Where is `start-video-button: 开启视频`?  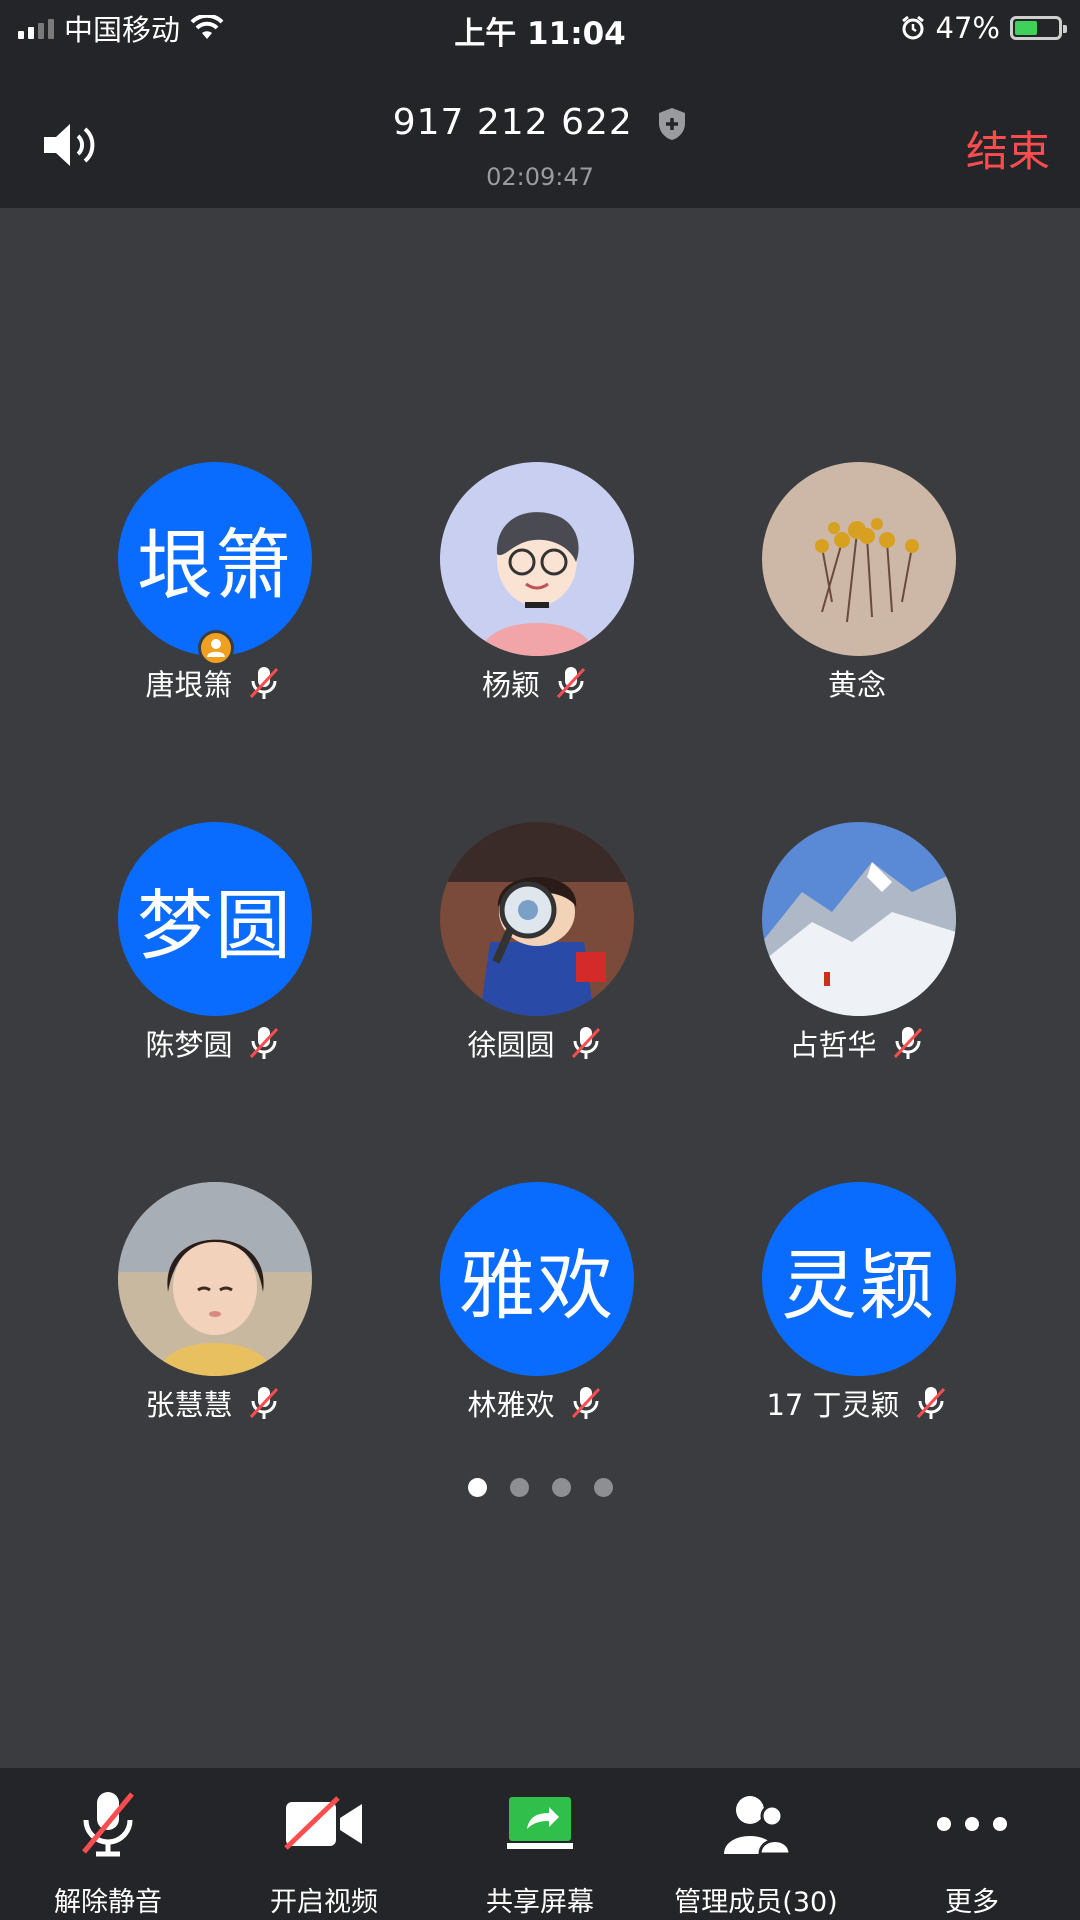
start-video-button: 开启视频 is located at coordinates (324, 1844).